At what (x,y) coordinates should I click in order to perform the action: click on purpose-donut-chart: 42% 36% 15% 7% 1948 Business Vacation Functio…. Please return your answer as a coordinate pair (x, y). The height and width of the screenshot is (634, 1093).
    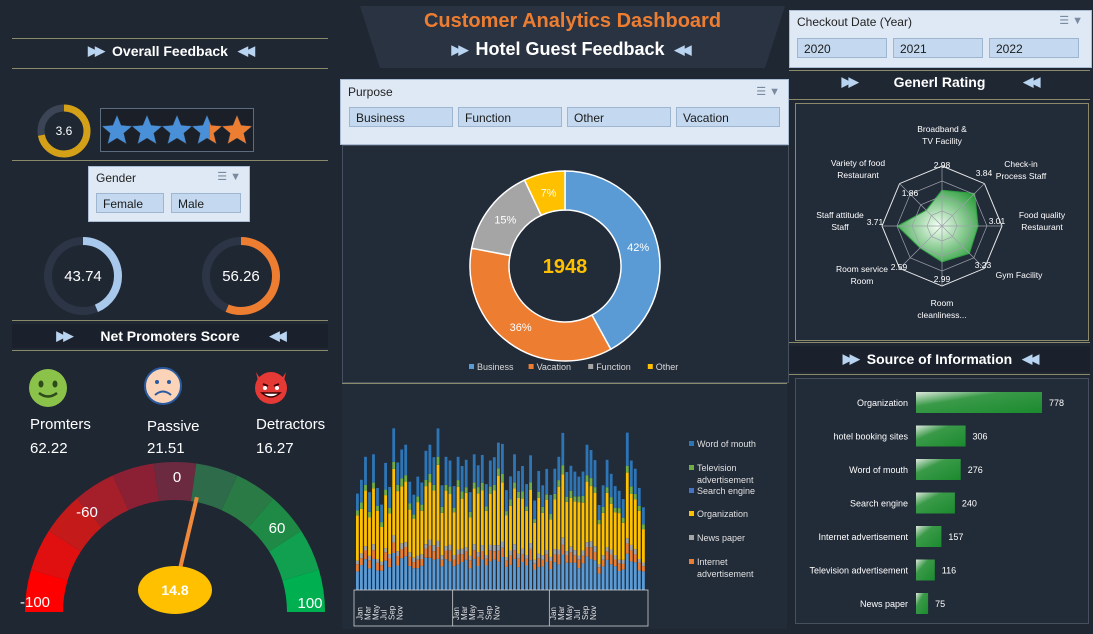
    Looking at the image, I should click on (574, 271).